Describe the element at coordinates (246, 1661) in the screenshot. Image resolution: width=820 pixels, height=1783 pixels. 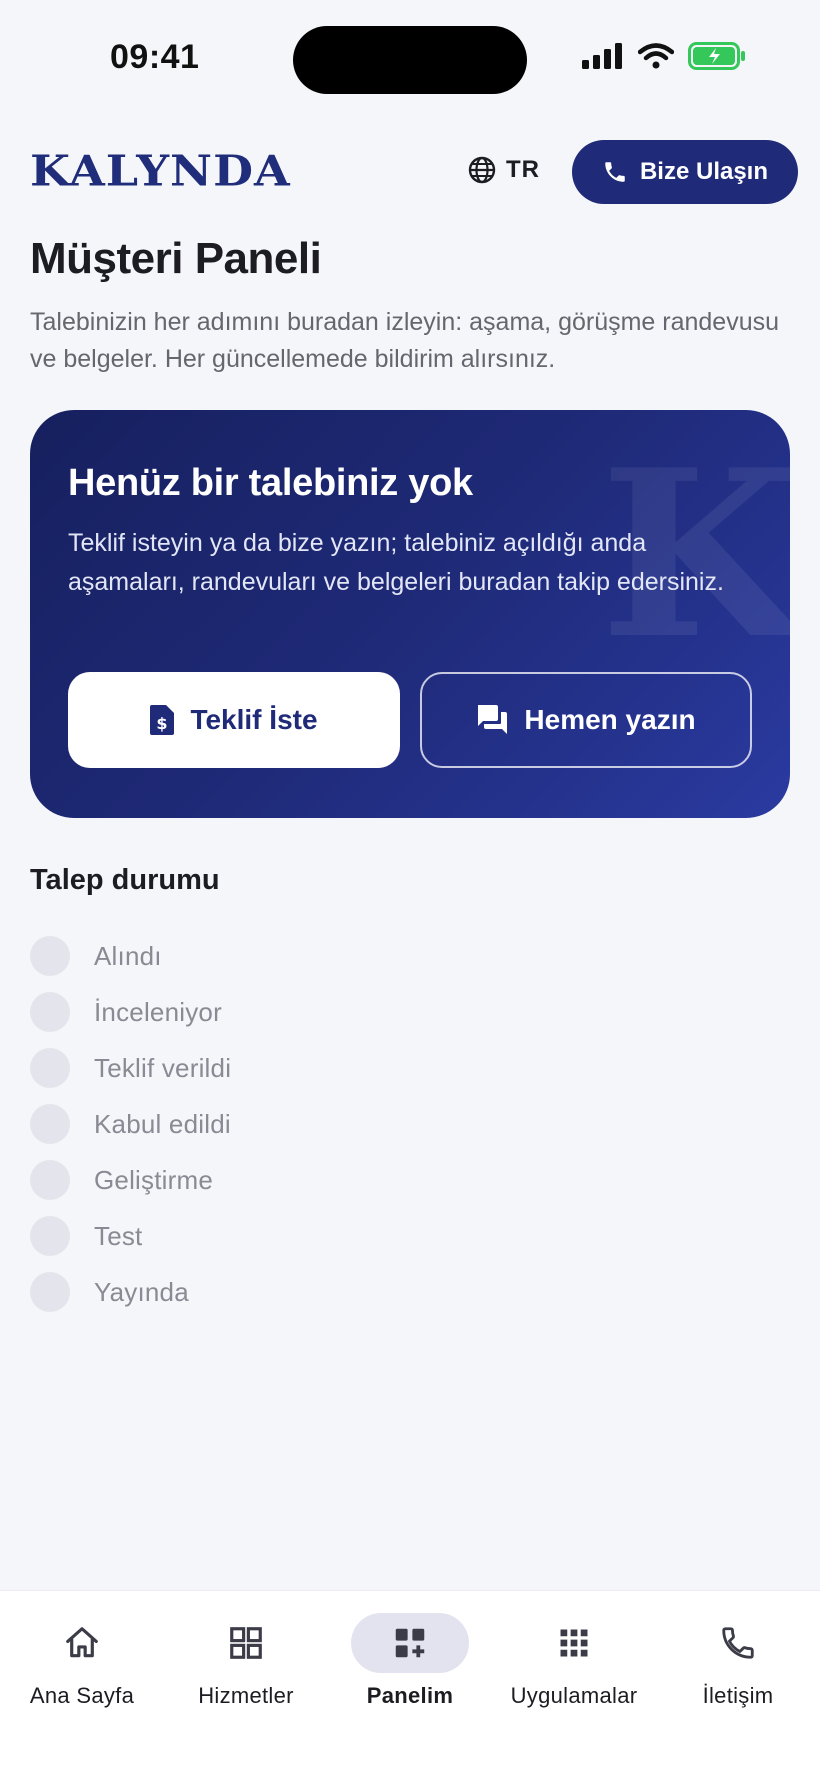
I see `nav-item-services: Hizmetler` at that location.